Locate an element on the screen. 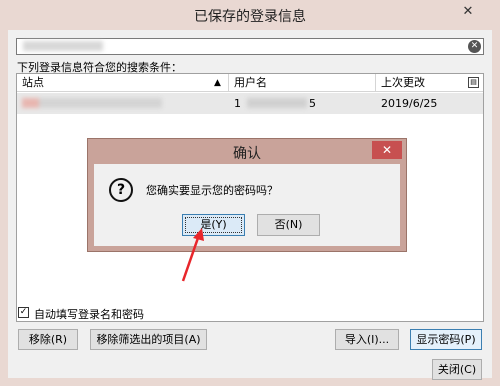 Image resolution: width=500 pixels, height=386 pixels. table-header: 站点 ▲ 用户名 上次更改 ▤ is located at coordinates (250, 83).